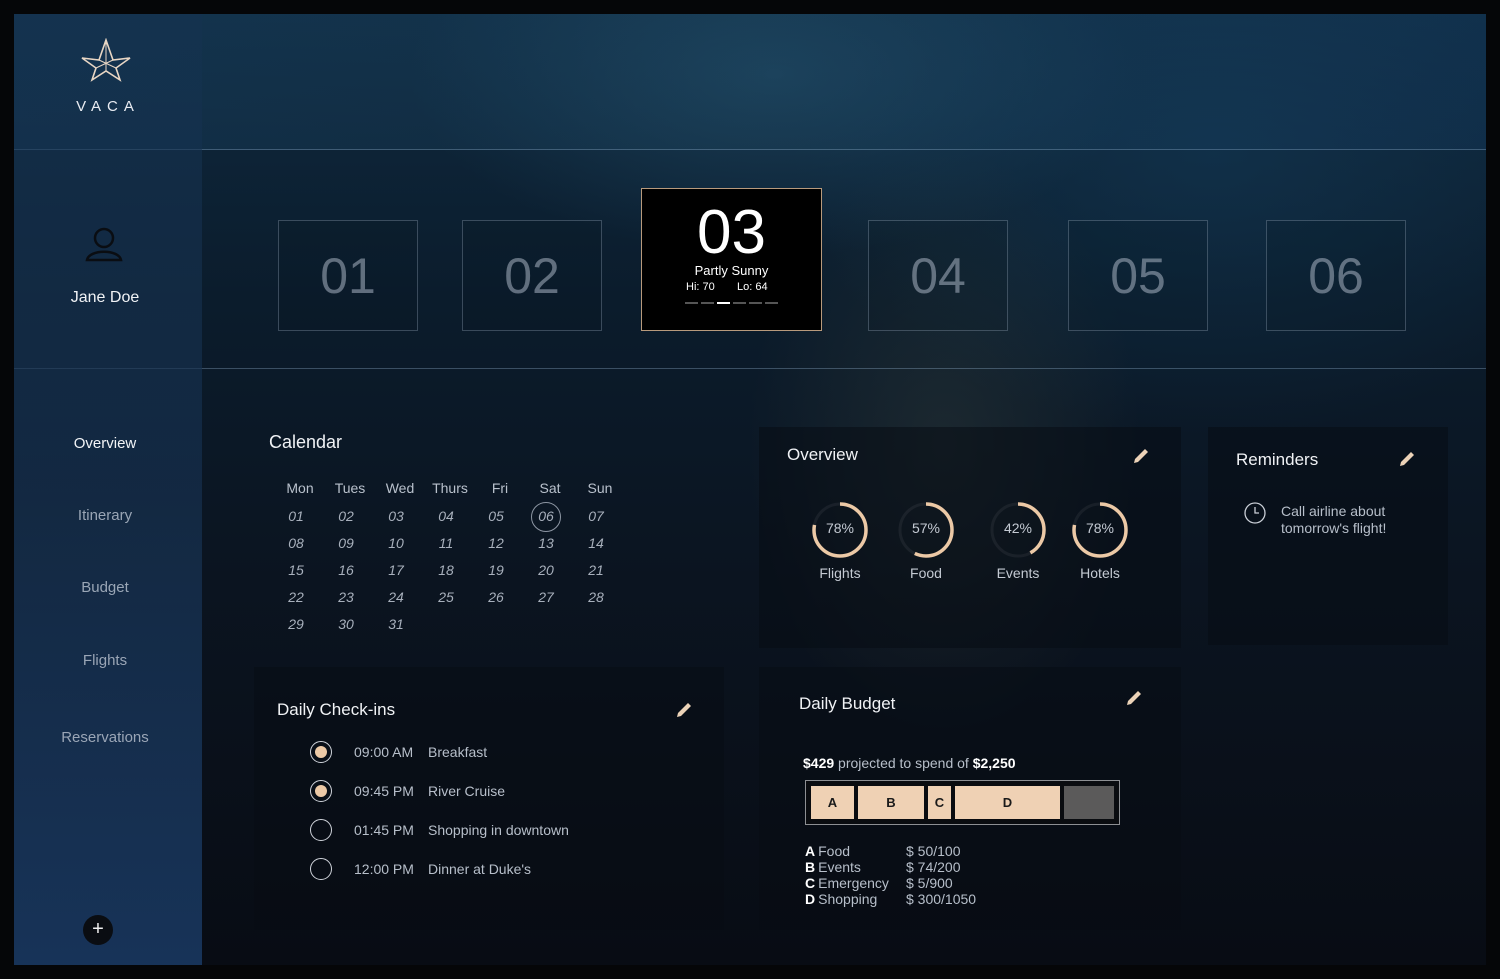  I want to click on calendar-date: 06, so click(546, 516).